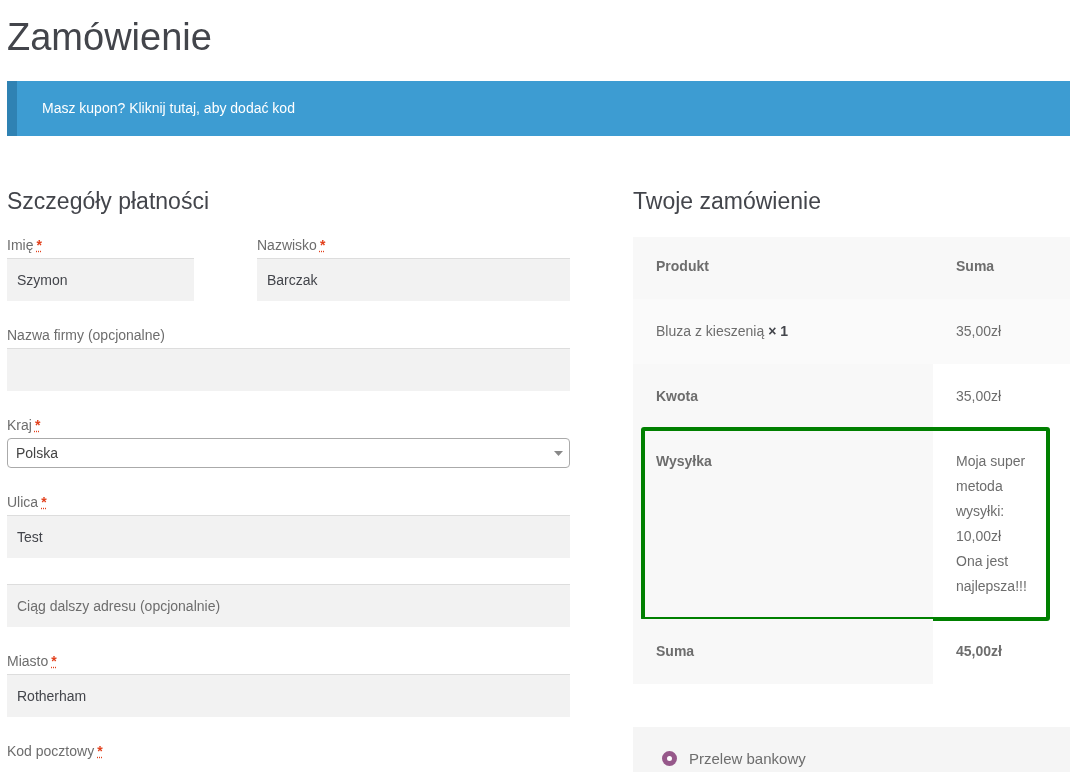 The image size is (1085, 772). I want to click on section-title: Twoje zamówienie, so click(727, 201).